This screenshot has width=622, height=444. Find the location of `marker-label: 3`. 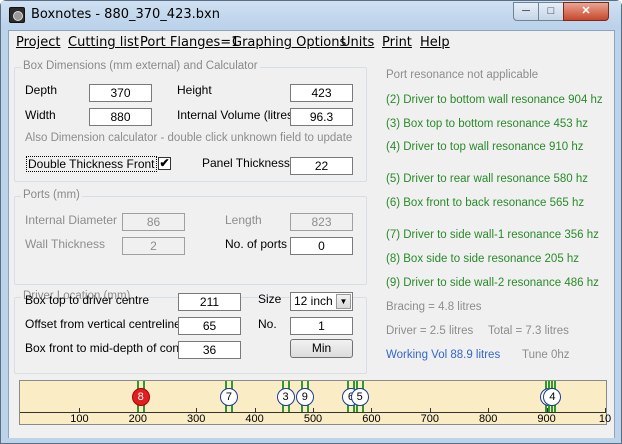

marker-label: 3 is located at coordinates (285, 397).